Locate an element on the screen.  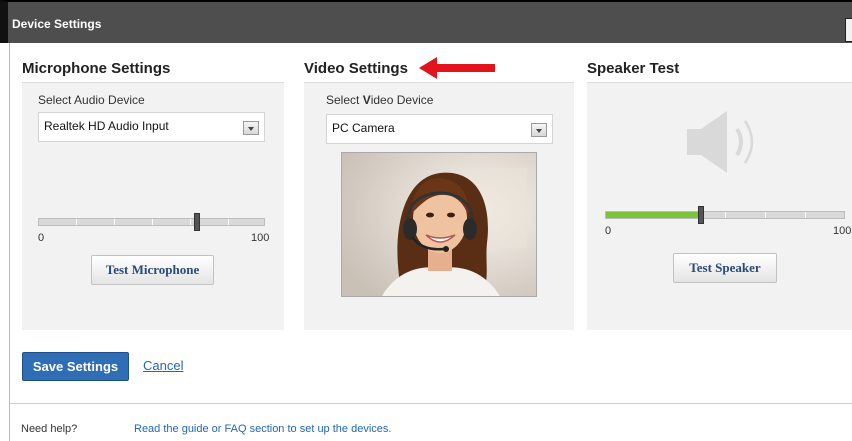
speaker-max-label: 100 is located at coordinates (842, 231).